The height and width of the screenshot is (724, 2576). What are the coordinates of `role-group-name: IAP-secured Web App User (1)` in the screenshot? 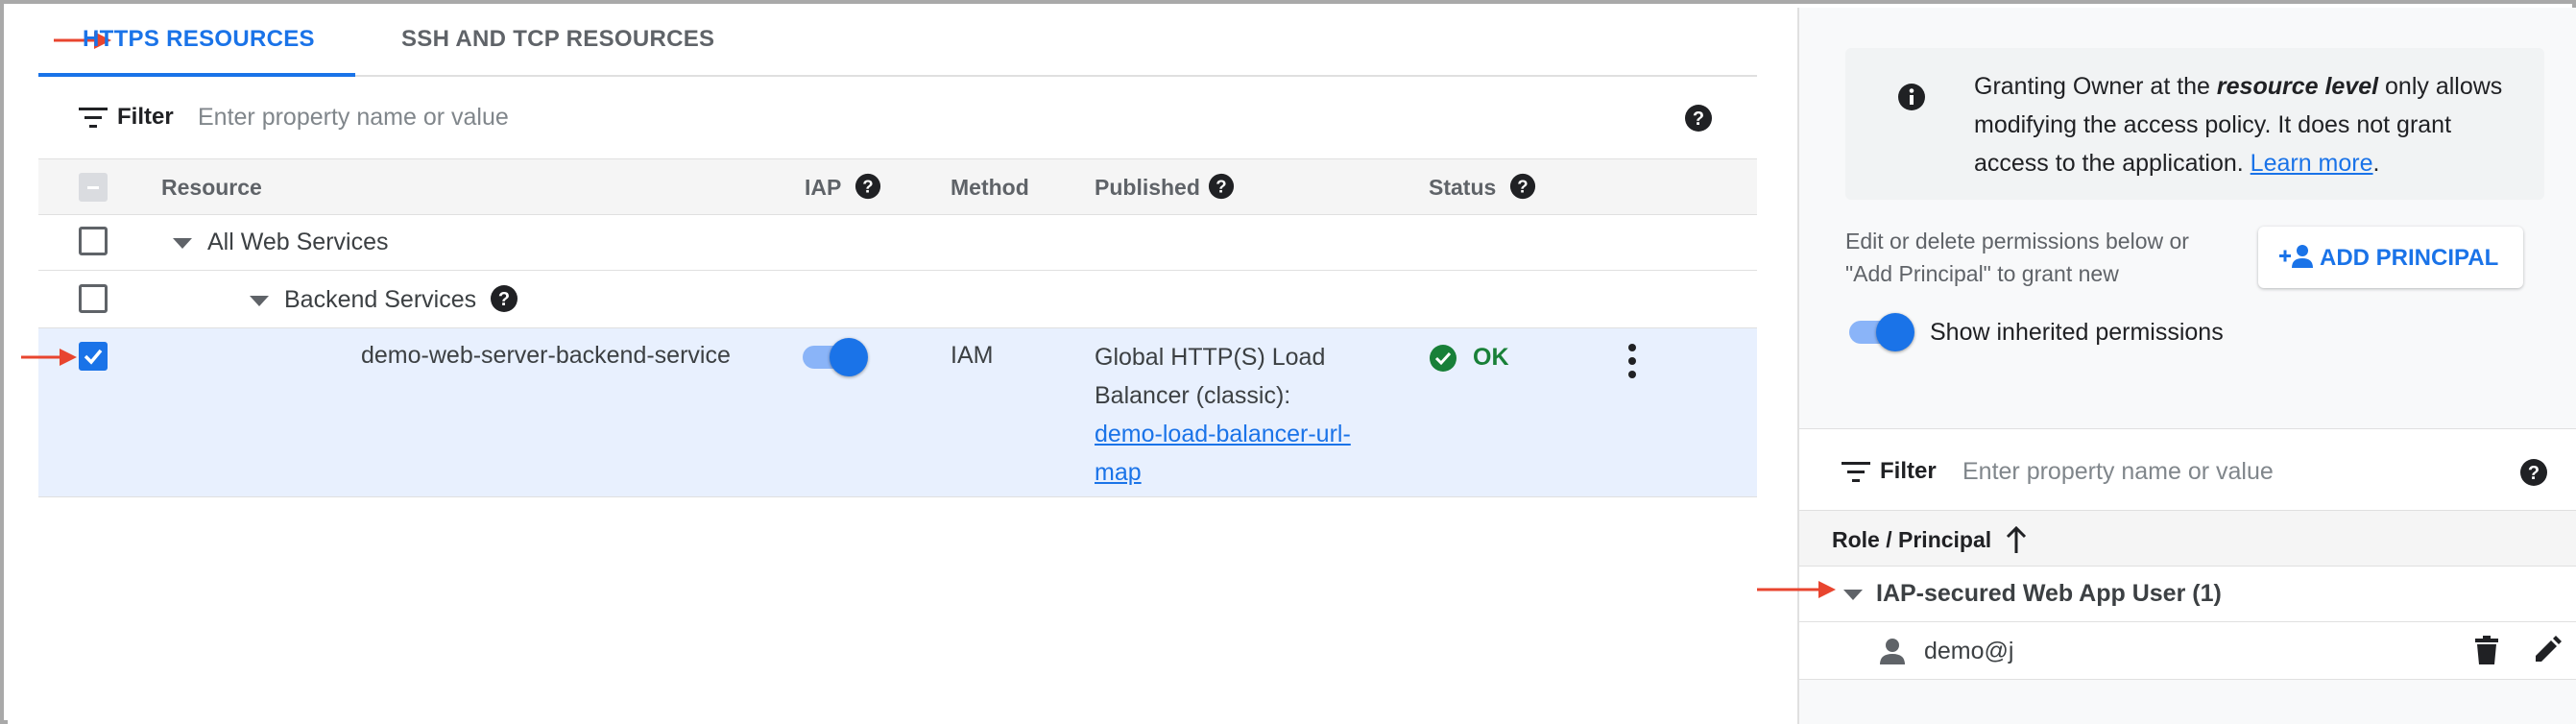 It's located at (2049, 593).